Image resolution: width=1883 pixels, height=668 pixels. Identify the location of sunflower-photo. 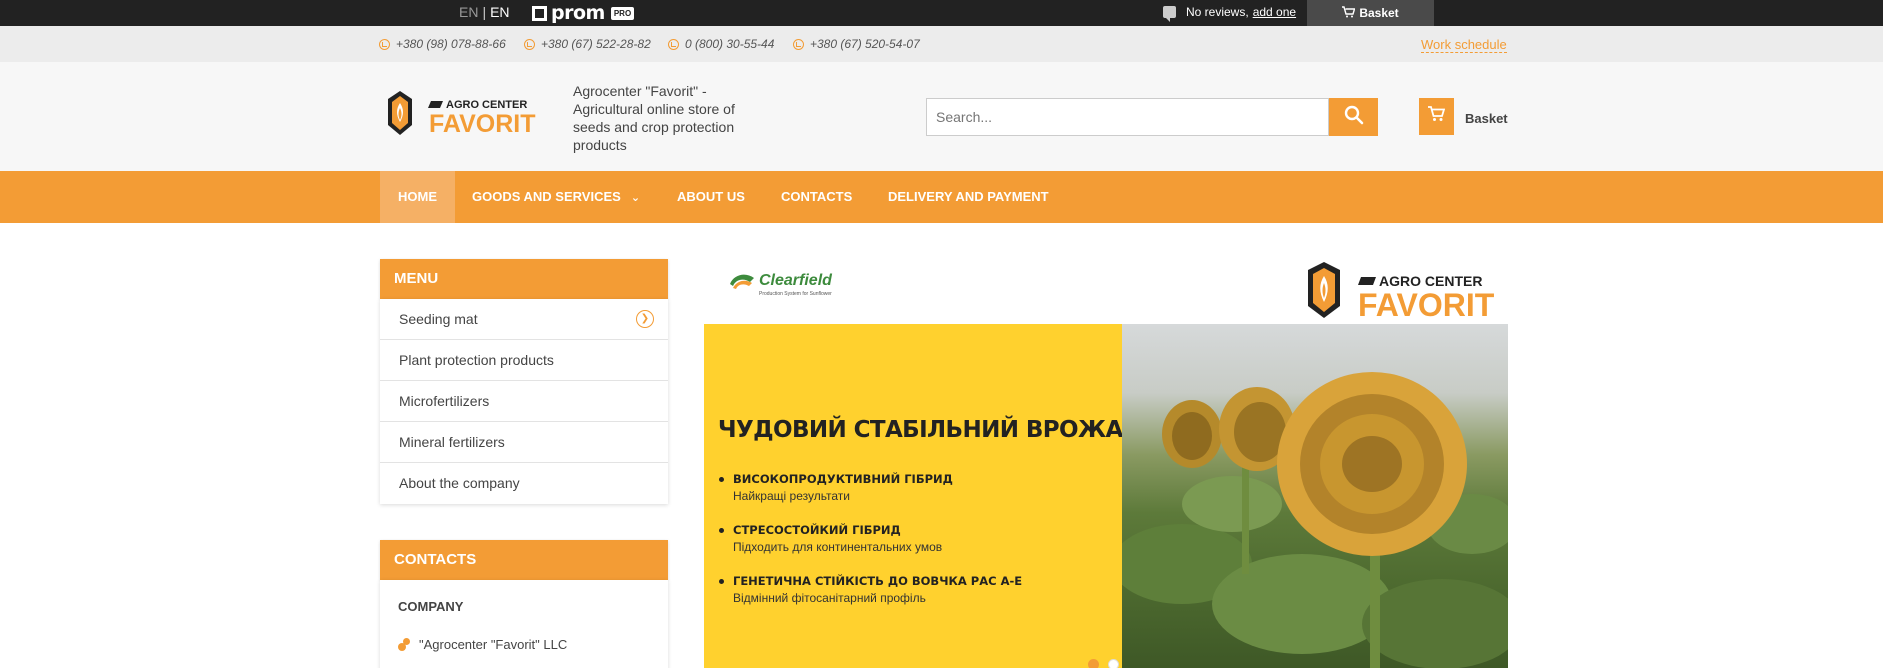
(1315, 496).